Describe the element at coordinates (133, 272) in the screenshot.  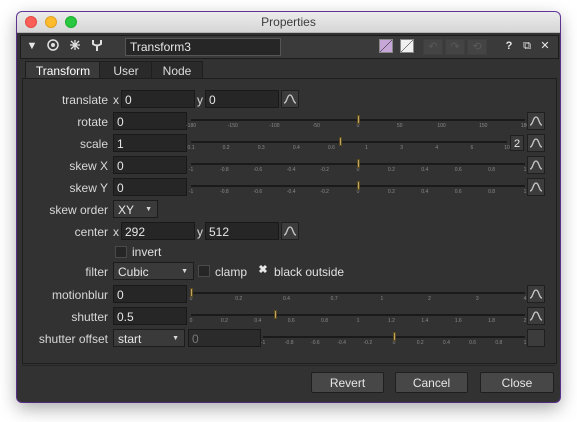
I see `filter-value: Cubic` at that location.